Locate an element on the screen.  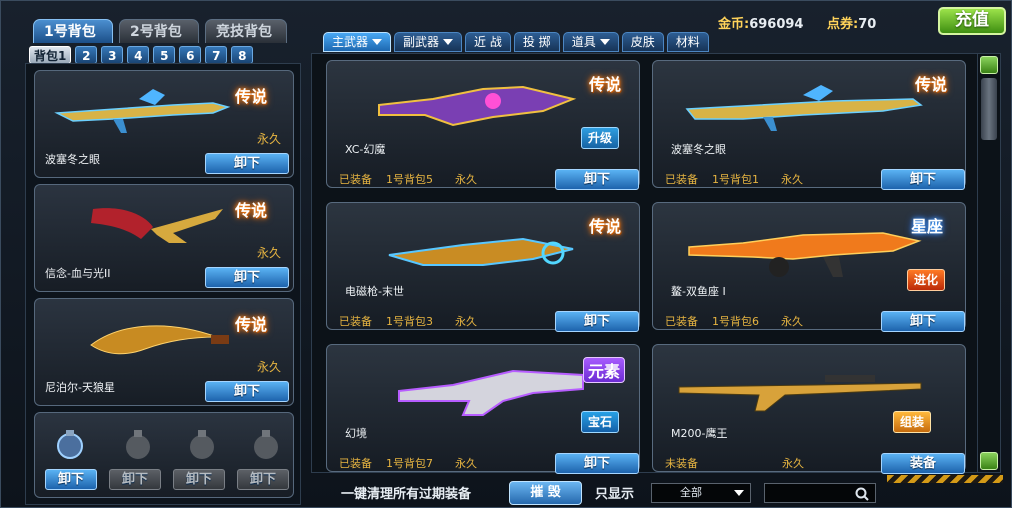
tab-competitive-bag: 竞技背包 is located at coordinates (246, 31).